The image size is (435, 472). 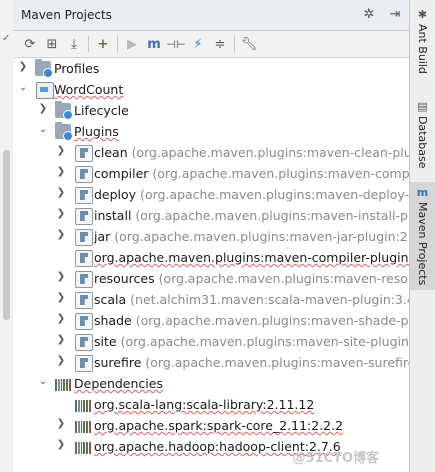 I want to click on database-icon: ▤, so click(x=422, y=106).